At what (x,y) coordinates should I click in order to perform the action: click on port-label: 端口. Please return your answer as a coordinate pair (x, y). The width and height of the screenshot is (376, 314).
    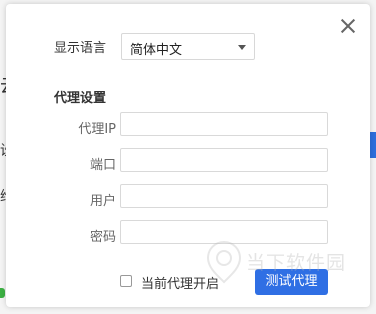
    Looking at the image, I should click on (102, 165).